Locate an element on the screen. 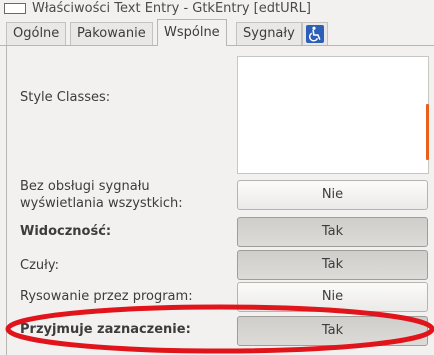  sensitive-label: Czuły: is located at coordinates (39, 265).